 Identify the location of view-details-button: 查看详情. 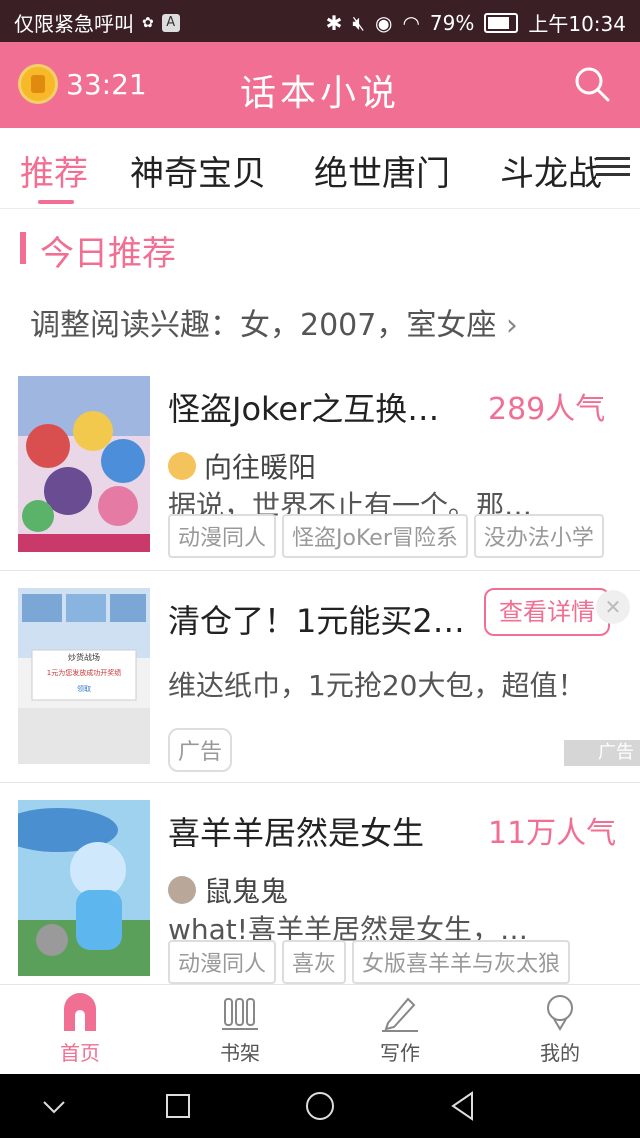
(547, 612).